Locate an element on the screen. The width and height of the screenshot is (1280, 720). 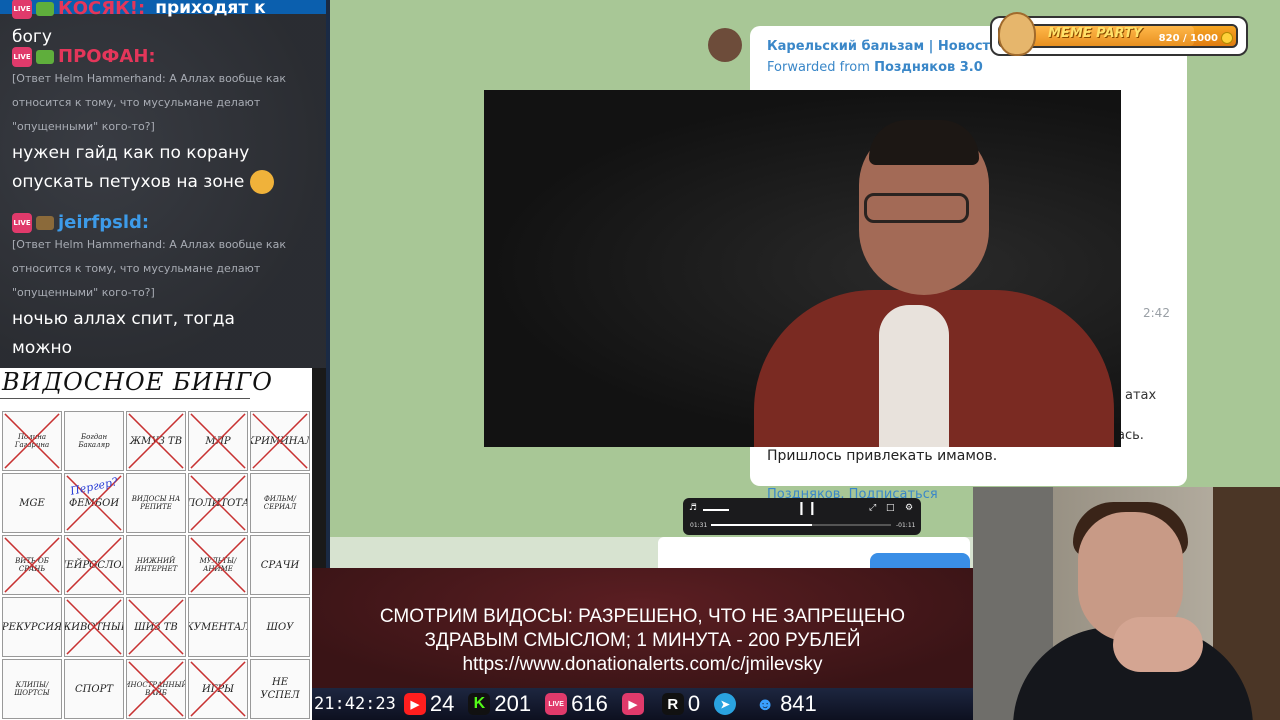
bingo-cell-label: ШИЗ ТВ is located at coordinates (156, 627).